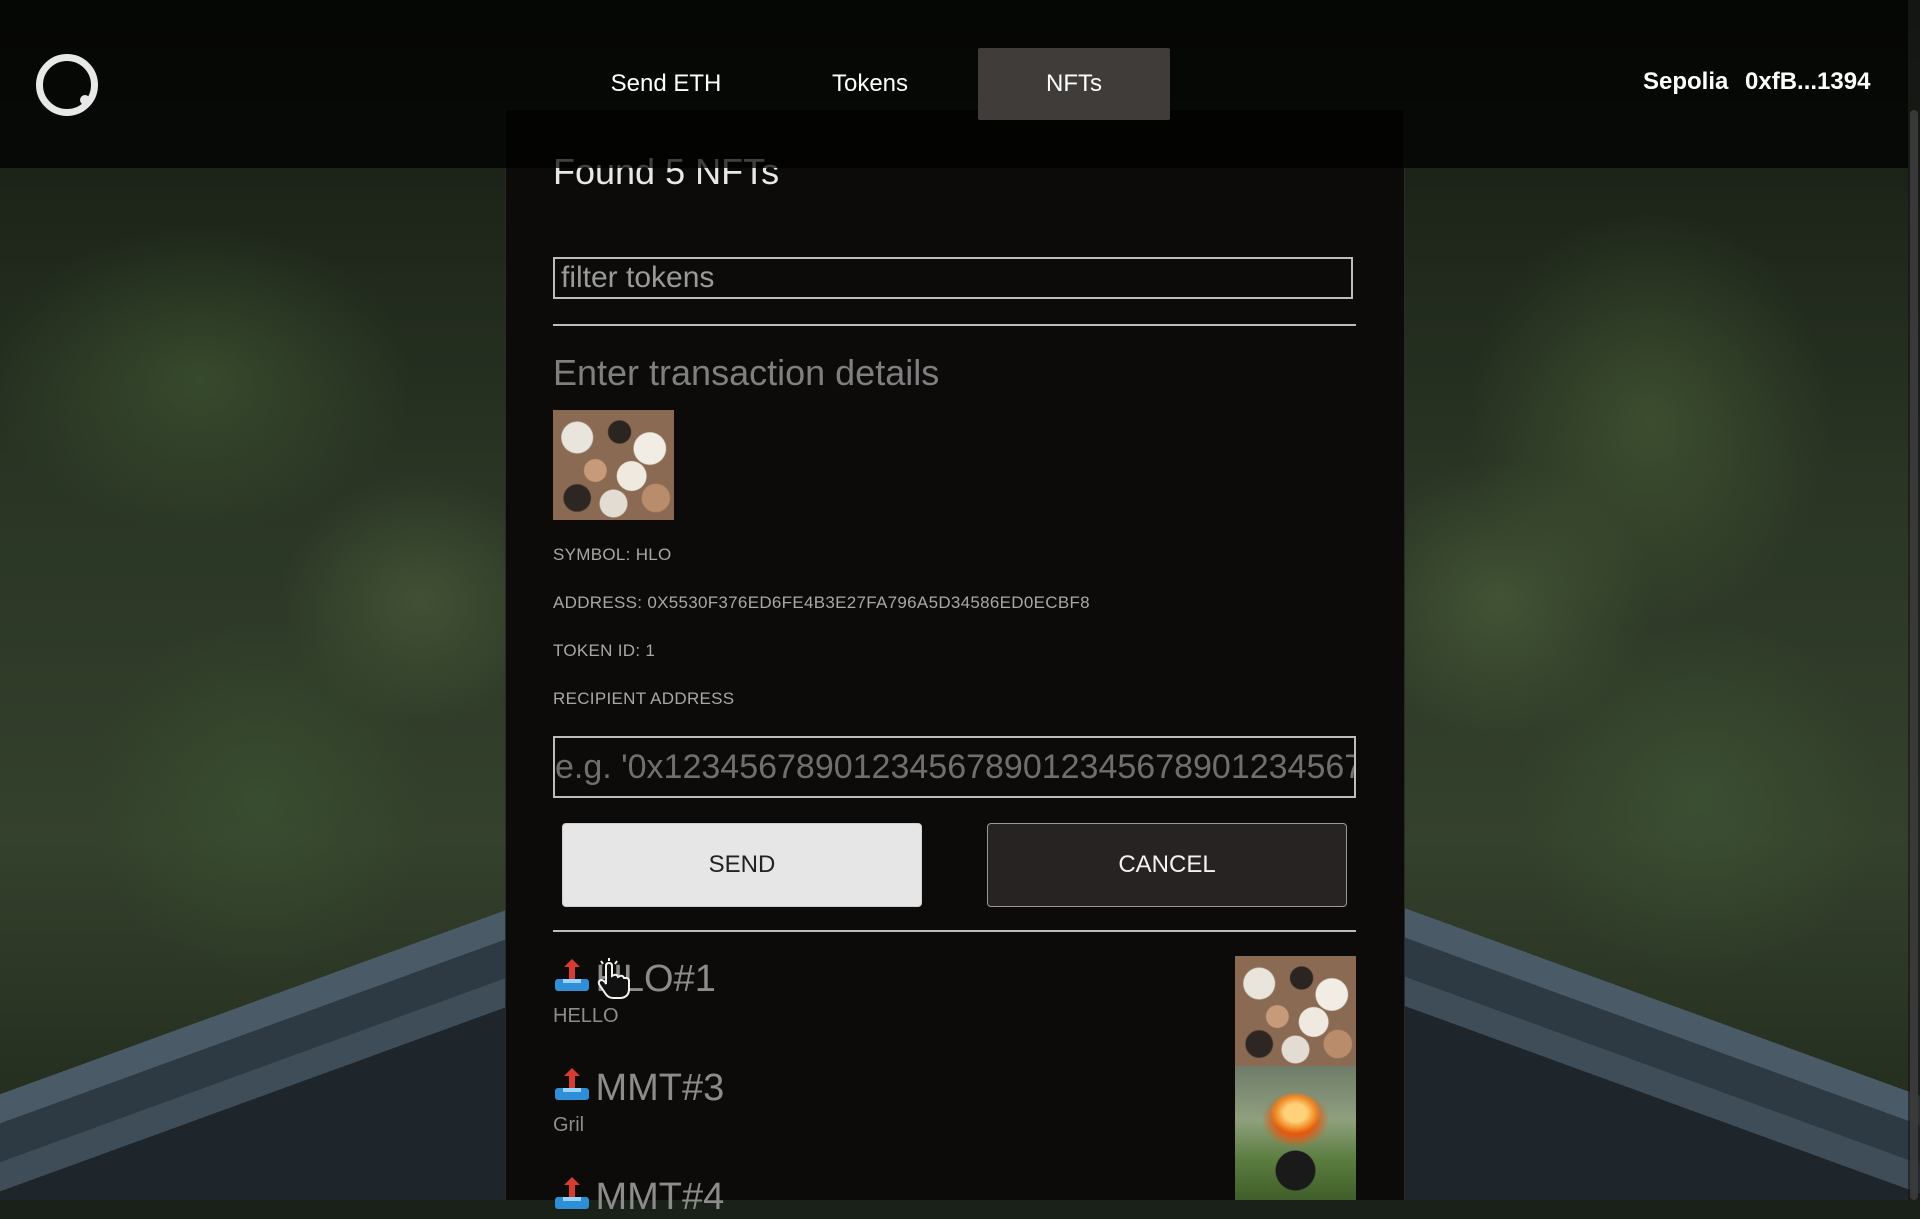 Image resolution: width=1920 pixels, height=1219 pixels. Describe the element at coordinates (67, 85) in the screenshot. I see `app-logo-icon` at that location.